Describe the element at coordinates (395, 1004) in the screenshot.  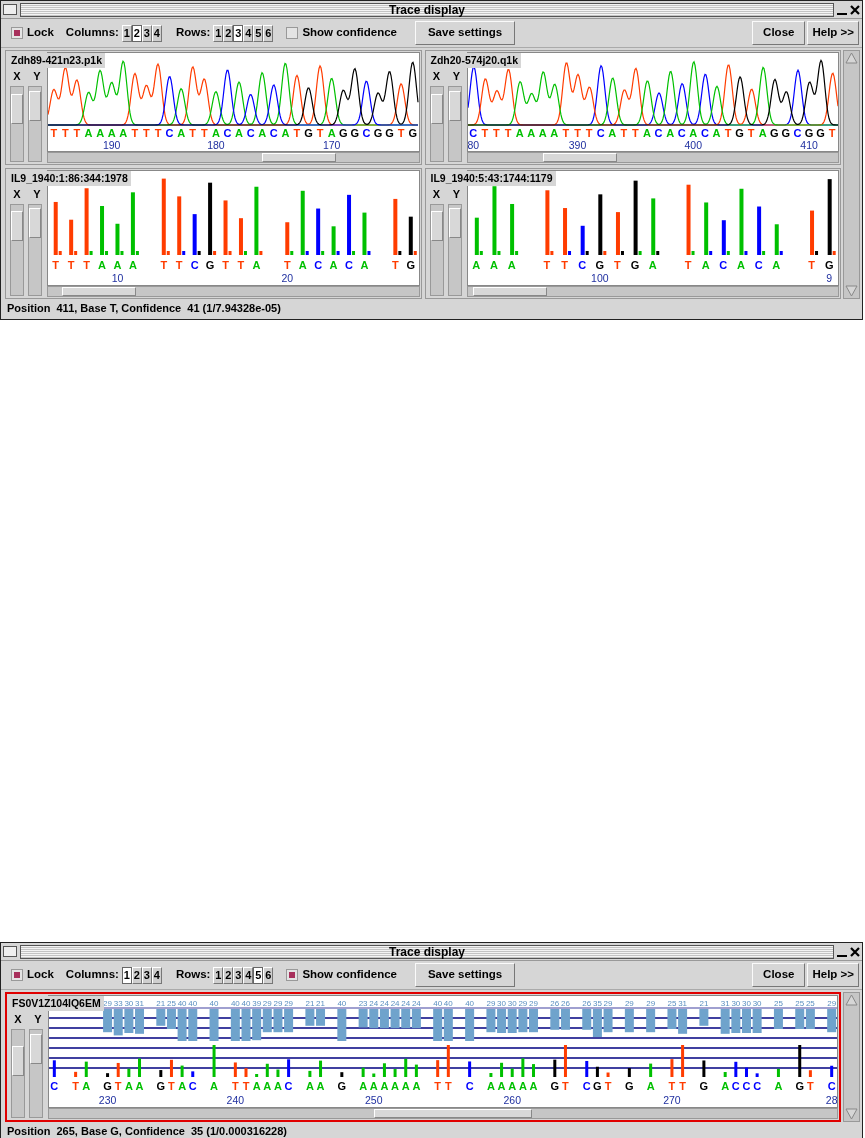
I see `confidence-value: 24` at that location.